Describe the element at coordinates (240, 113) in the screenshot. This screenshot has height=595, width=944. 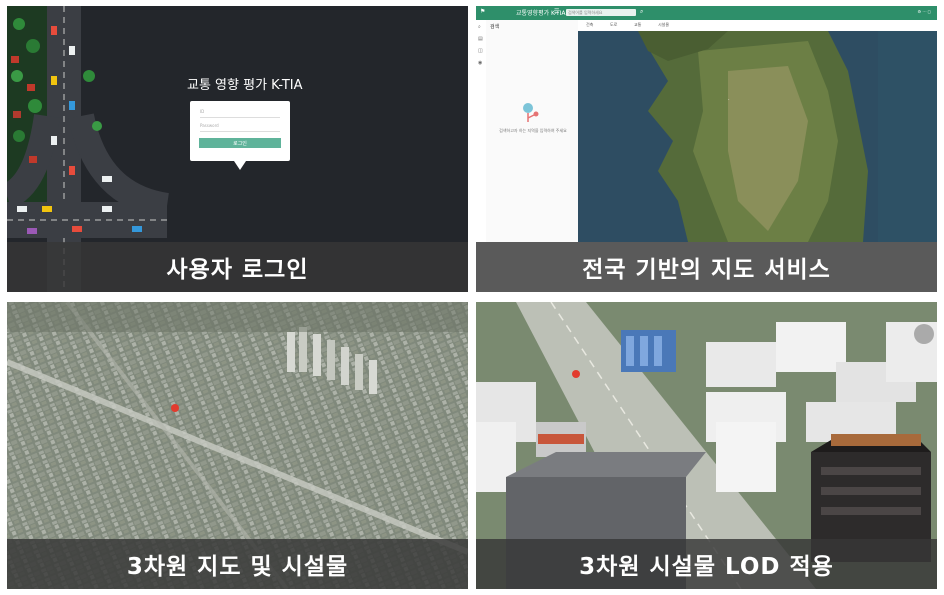
I see `id-field: ID` at that location.